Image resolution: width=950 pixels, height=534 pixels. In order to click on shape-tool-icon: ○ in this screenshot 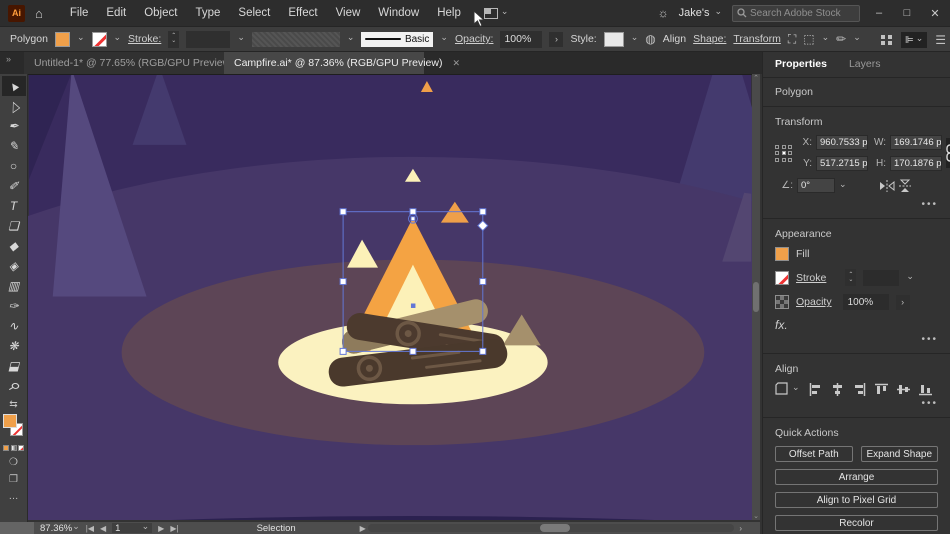, I will do `click(14, 166)`.